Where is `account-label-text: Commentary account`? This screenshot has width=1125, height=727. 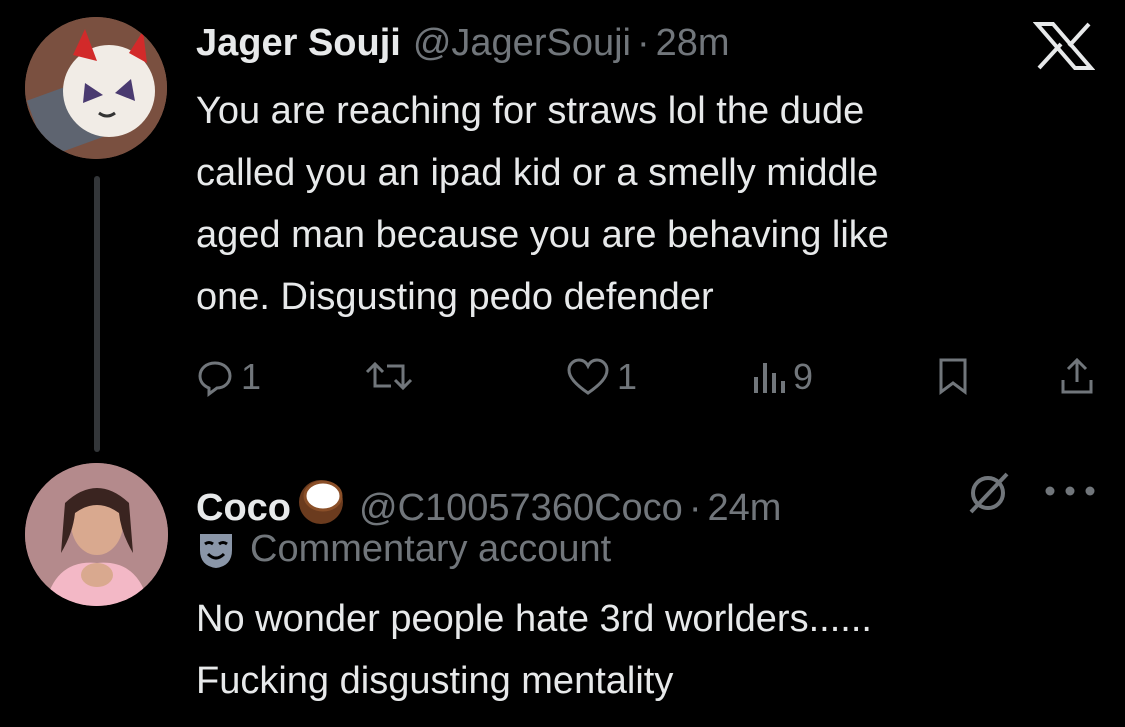
account-label-text: Commentary account is located at coordinates (431, 549).